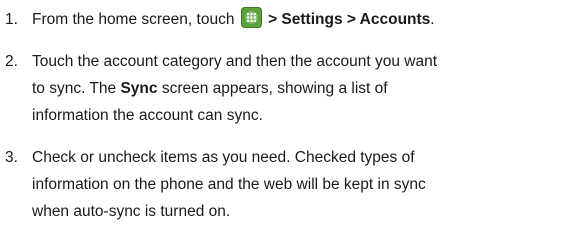 The height and width of the screenshot is (241, 562). Describe the element at coordinates (139, 88) in the screenshot. I see `sync-screen-name: Sync` at that location.